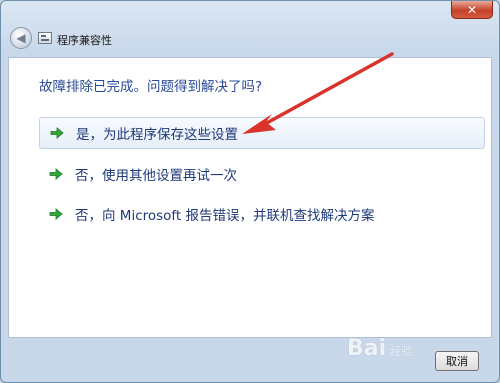 This screenshot has height=383, width=500. What do you see at coordinates (151, 87) in the screenshot?
I see `page-heading: 故障排除已完成。问题得到解决了吗?` at bounding box center [151, 87].